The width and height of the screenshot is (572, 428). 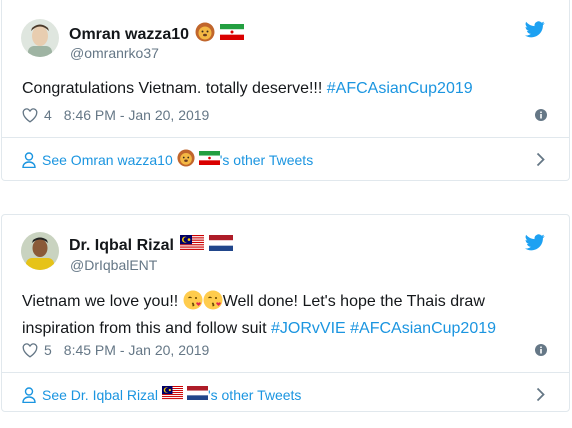 I want to click on timestamp: 8:45 PM - Jan 20, 2019, so click(x=137, y=350).